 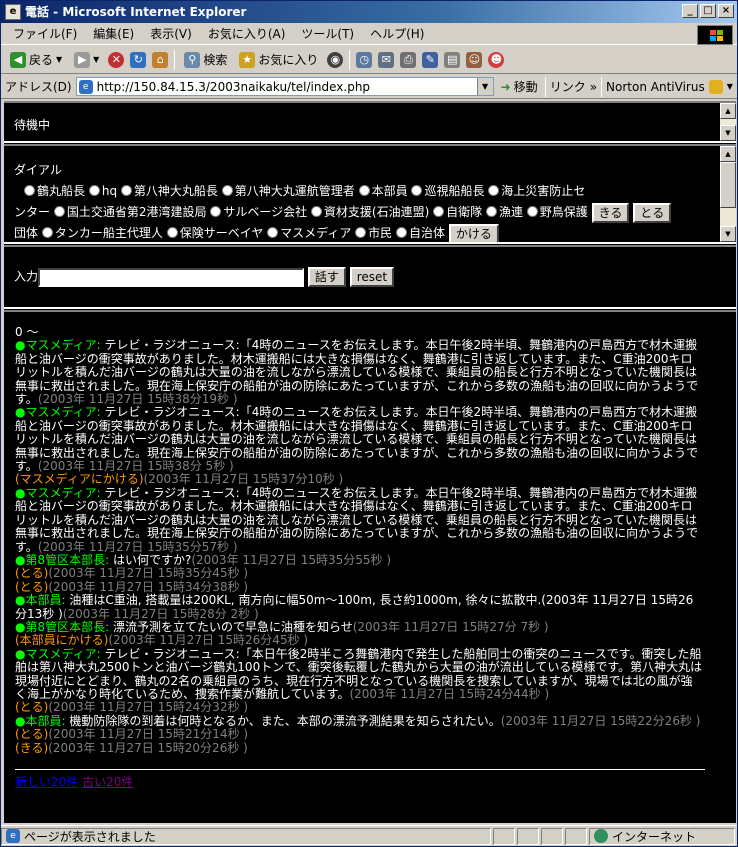 I want to click on radio-sdf: 自衛隊, so click(x=457, y=212).